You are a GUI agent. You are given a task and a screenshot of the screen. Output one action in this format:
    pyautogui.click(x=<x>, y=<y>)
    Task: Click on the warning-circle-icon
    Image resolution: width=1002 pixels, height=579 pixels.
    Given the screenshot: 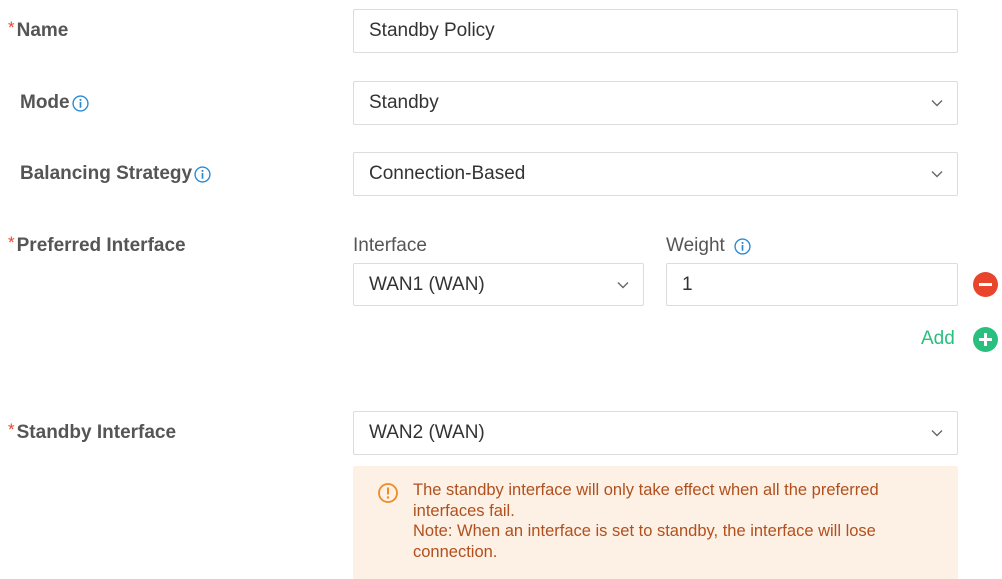 What is the action you would take?
    pyautogui.click(x=388, y=493)
    